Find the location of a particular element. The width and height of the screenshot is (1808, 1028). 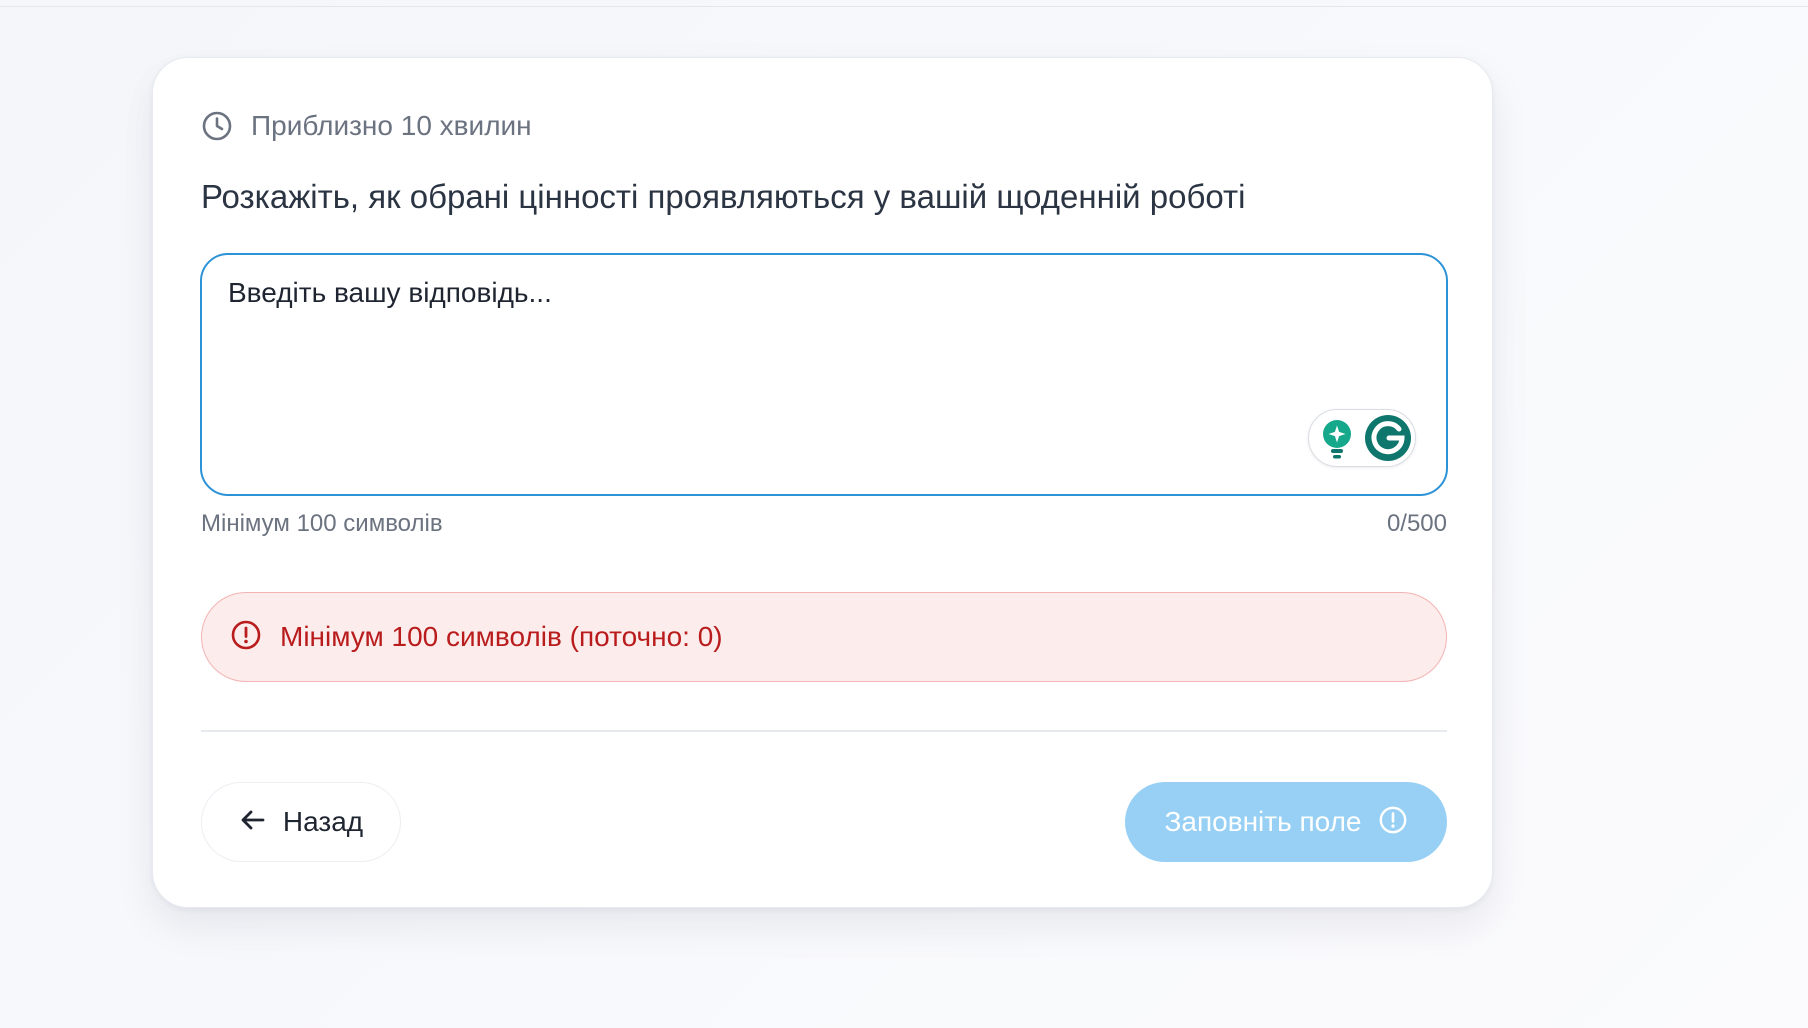

error-alert: Мінімум 100 символів (поточно: 0) is located at coordinates (824, 637).